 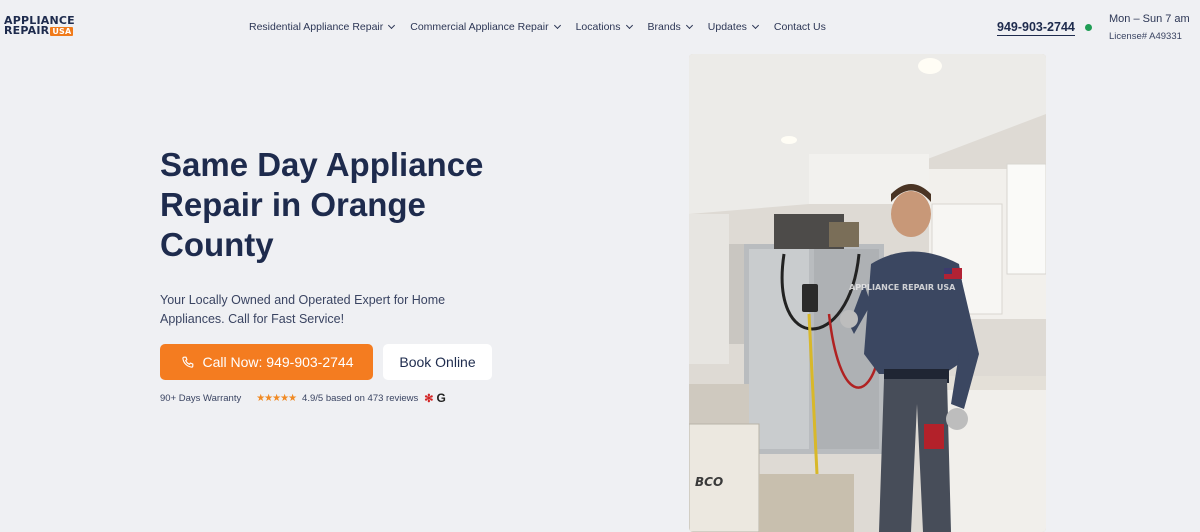 I want to click on warranty-text: 90+ Days Warranty, so click(x=201, y=398).